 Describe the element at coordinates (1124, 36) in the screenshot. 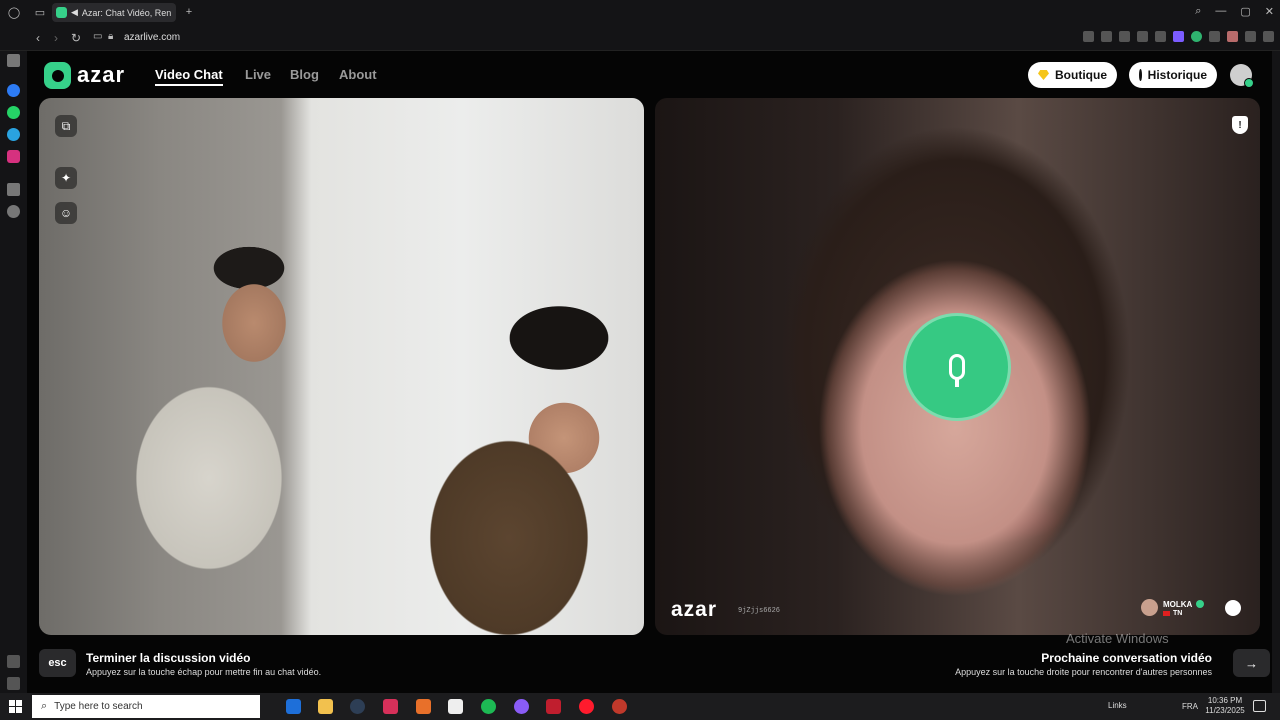

I see `shield-ext-icon` at that location.